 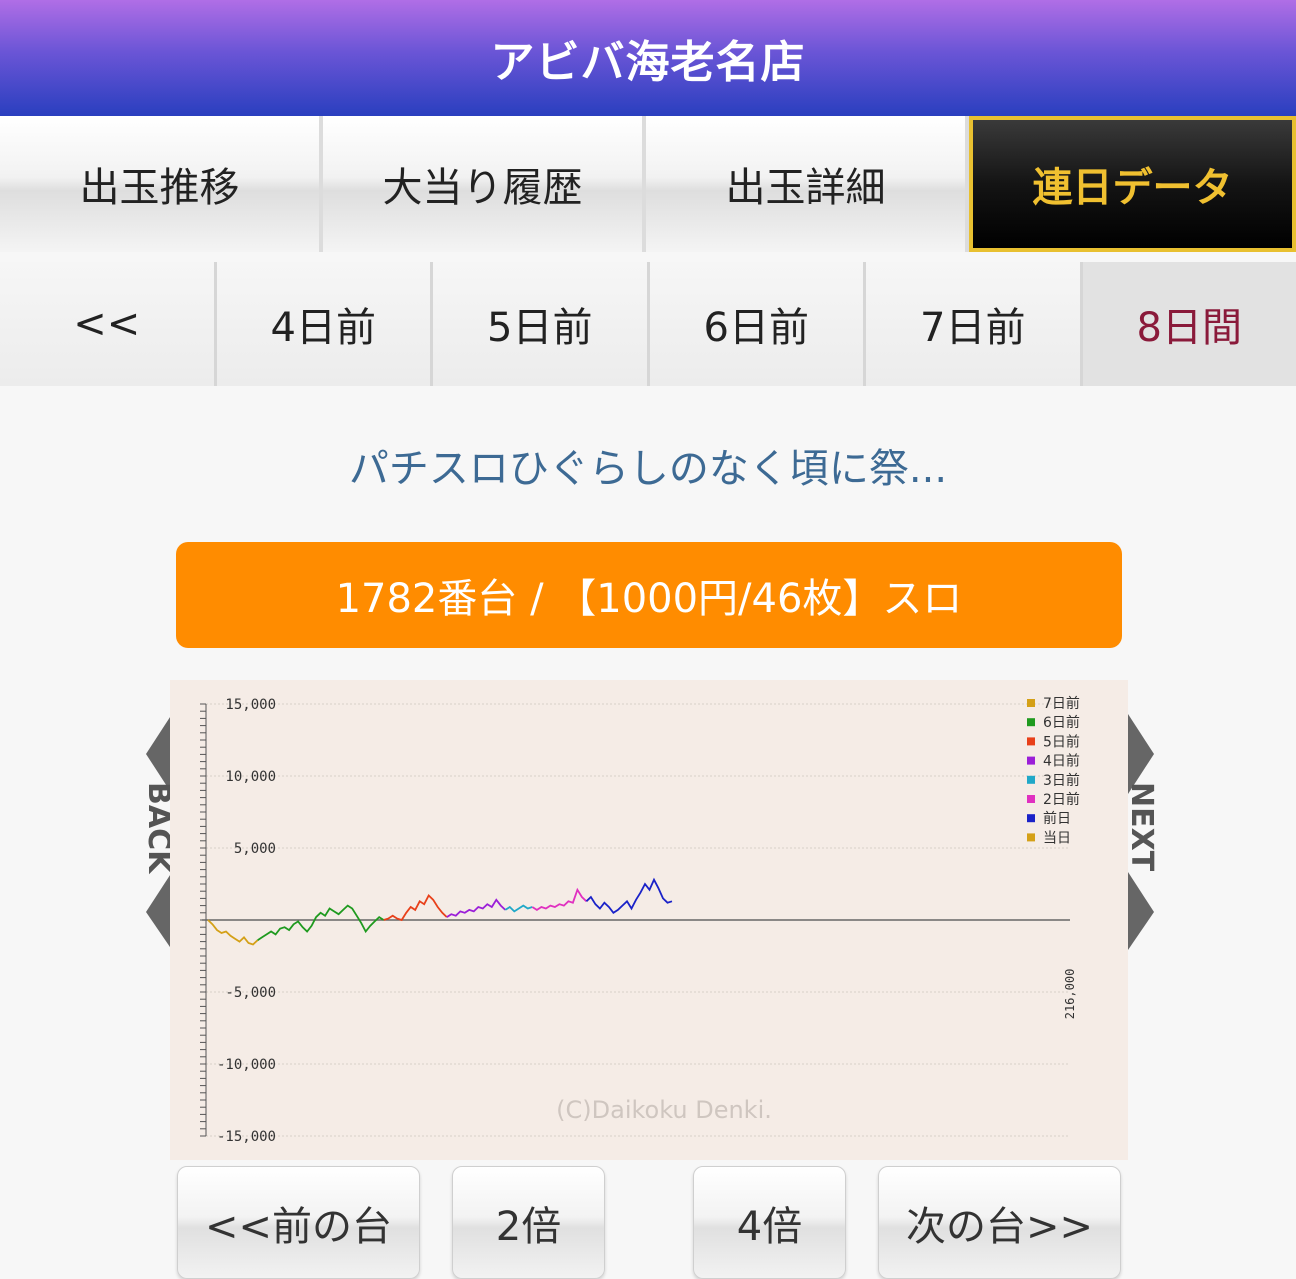 I want to click on store-title: アビバ海老名店, so click(x=648, y=62).